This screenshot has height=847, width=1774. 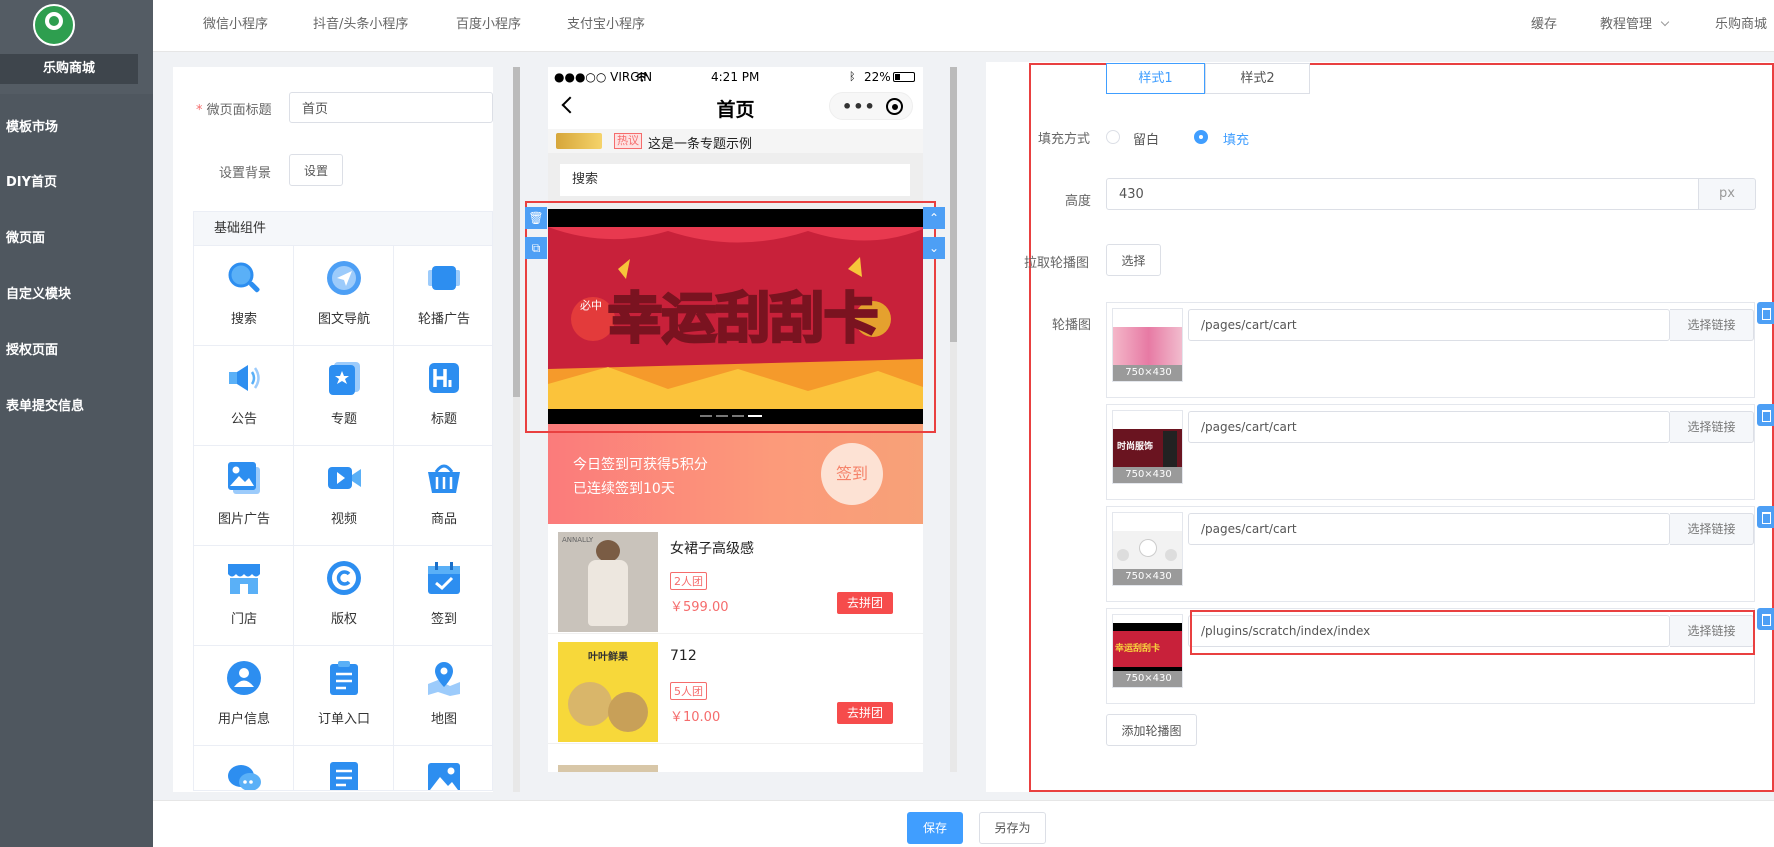 I want to click on component-gallery, so click(x=443, y=768).